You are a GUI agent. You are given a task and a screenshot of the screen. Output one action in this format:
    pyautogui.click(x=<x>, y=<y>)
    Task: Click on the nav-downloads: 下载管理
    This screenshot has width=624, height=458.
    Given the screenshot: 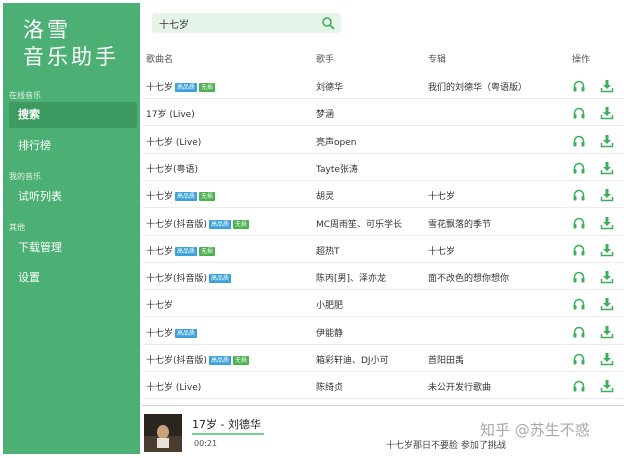 What is the action you would take?
    pyautogui.click(x=73, y=248)
    